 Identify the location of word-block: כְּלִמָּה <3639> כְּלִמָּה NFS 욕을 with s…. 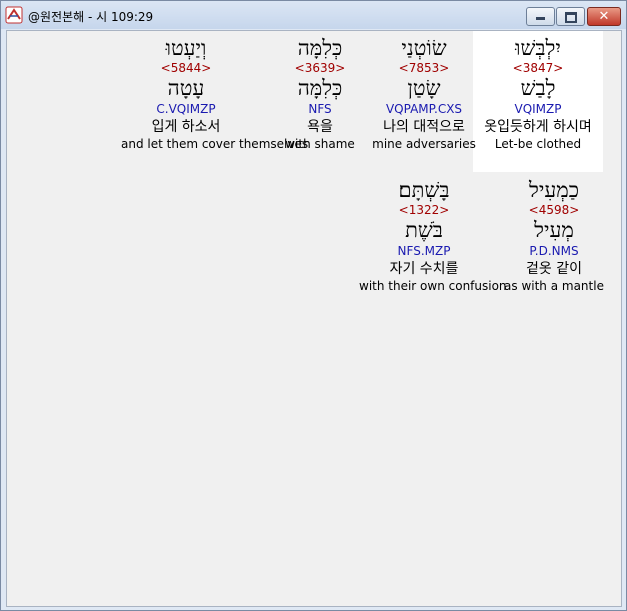
(320, 91).